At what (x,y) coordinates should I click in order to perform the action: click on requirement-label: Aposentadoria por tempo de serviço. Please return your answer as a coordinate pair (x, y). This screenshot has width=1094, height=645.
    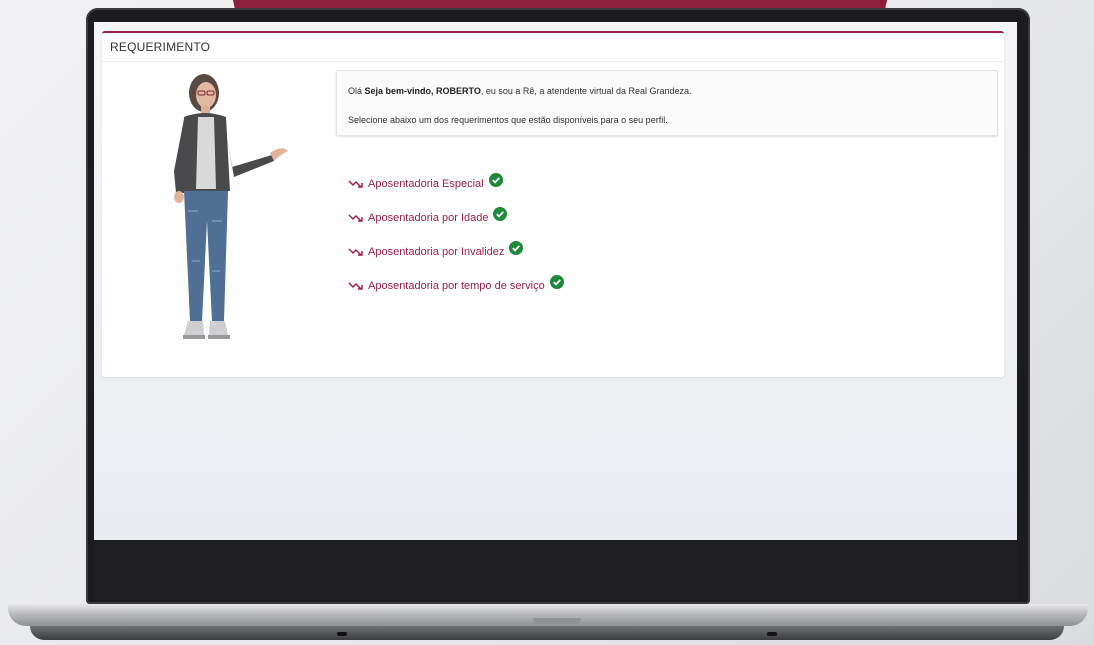
    Looking at the image, I should click on (456, 286).